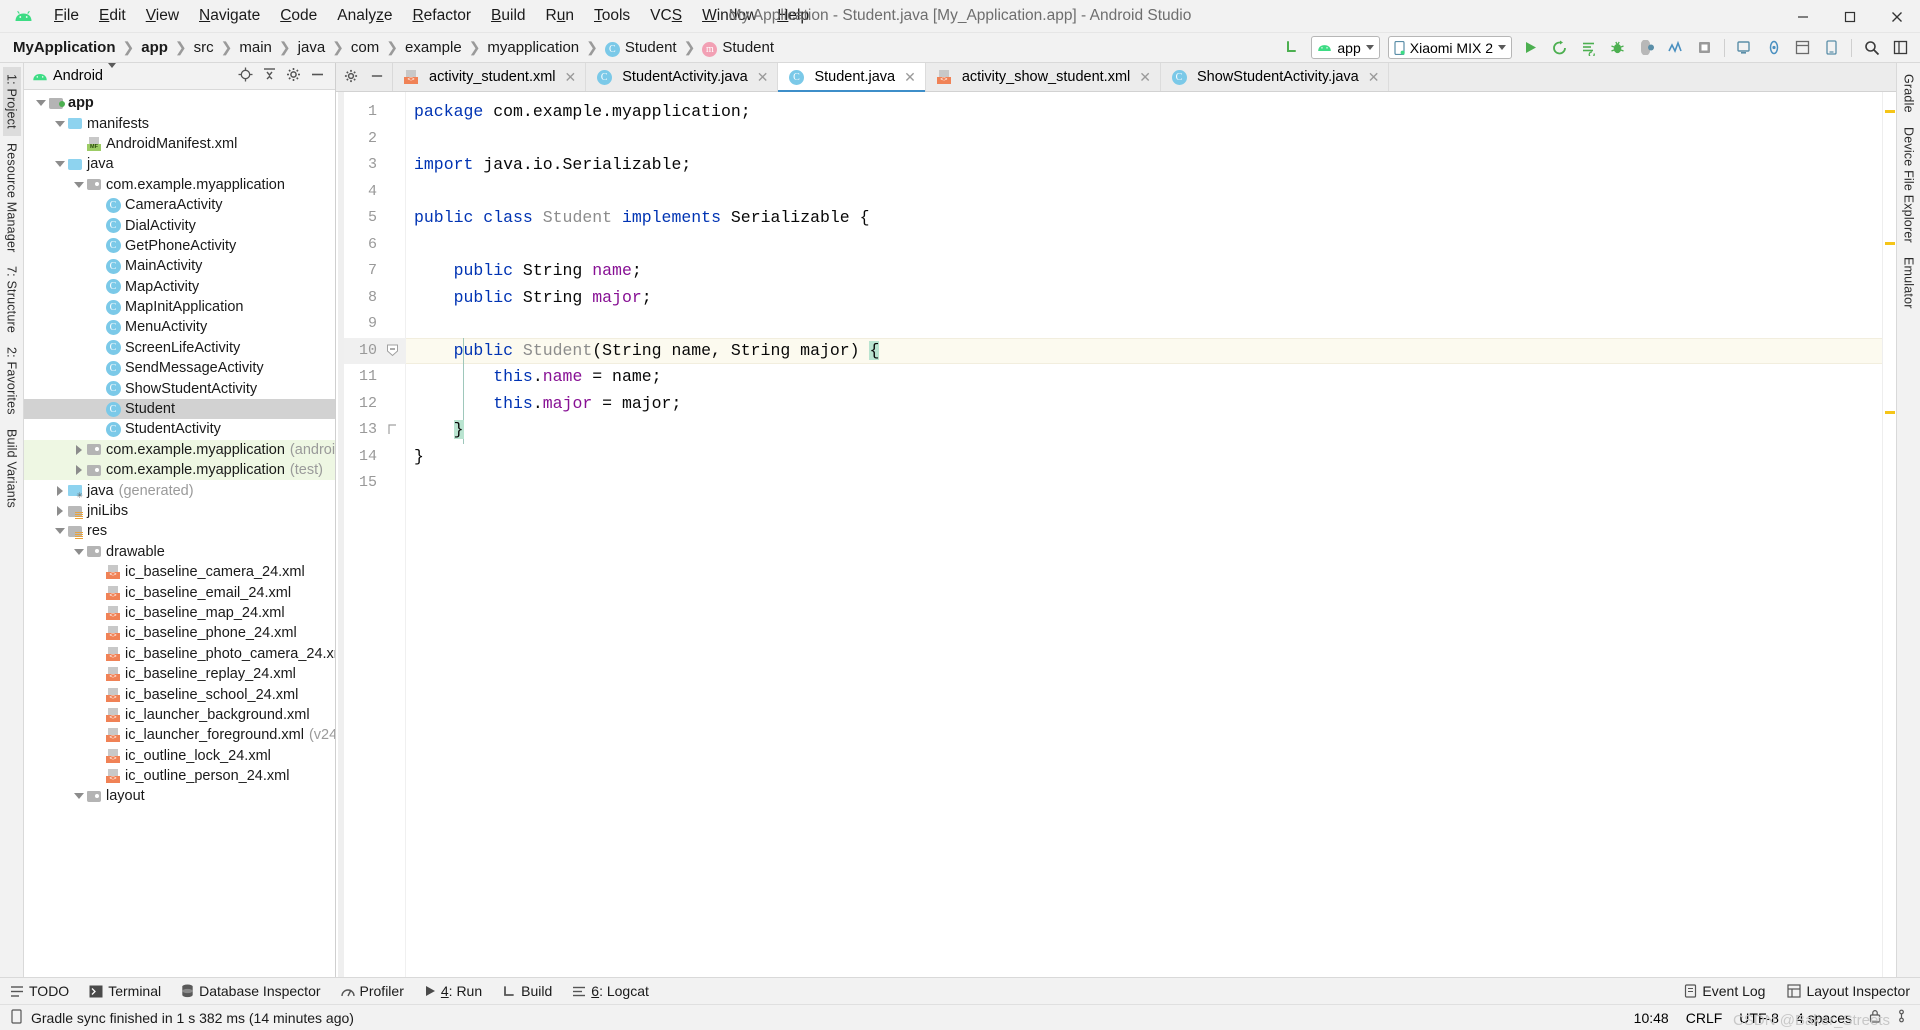  I want to click on minimize-button, so click(1802, 16).